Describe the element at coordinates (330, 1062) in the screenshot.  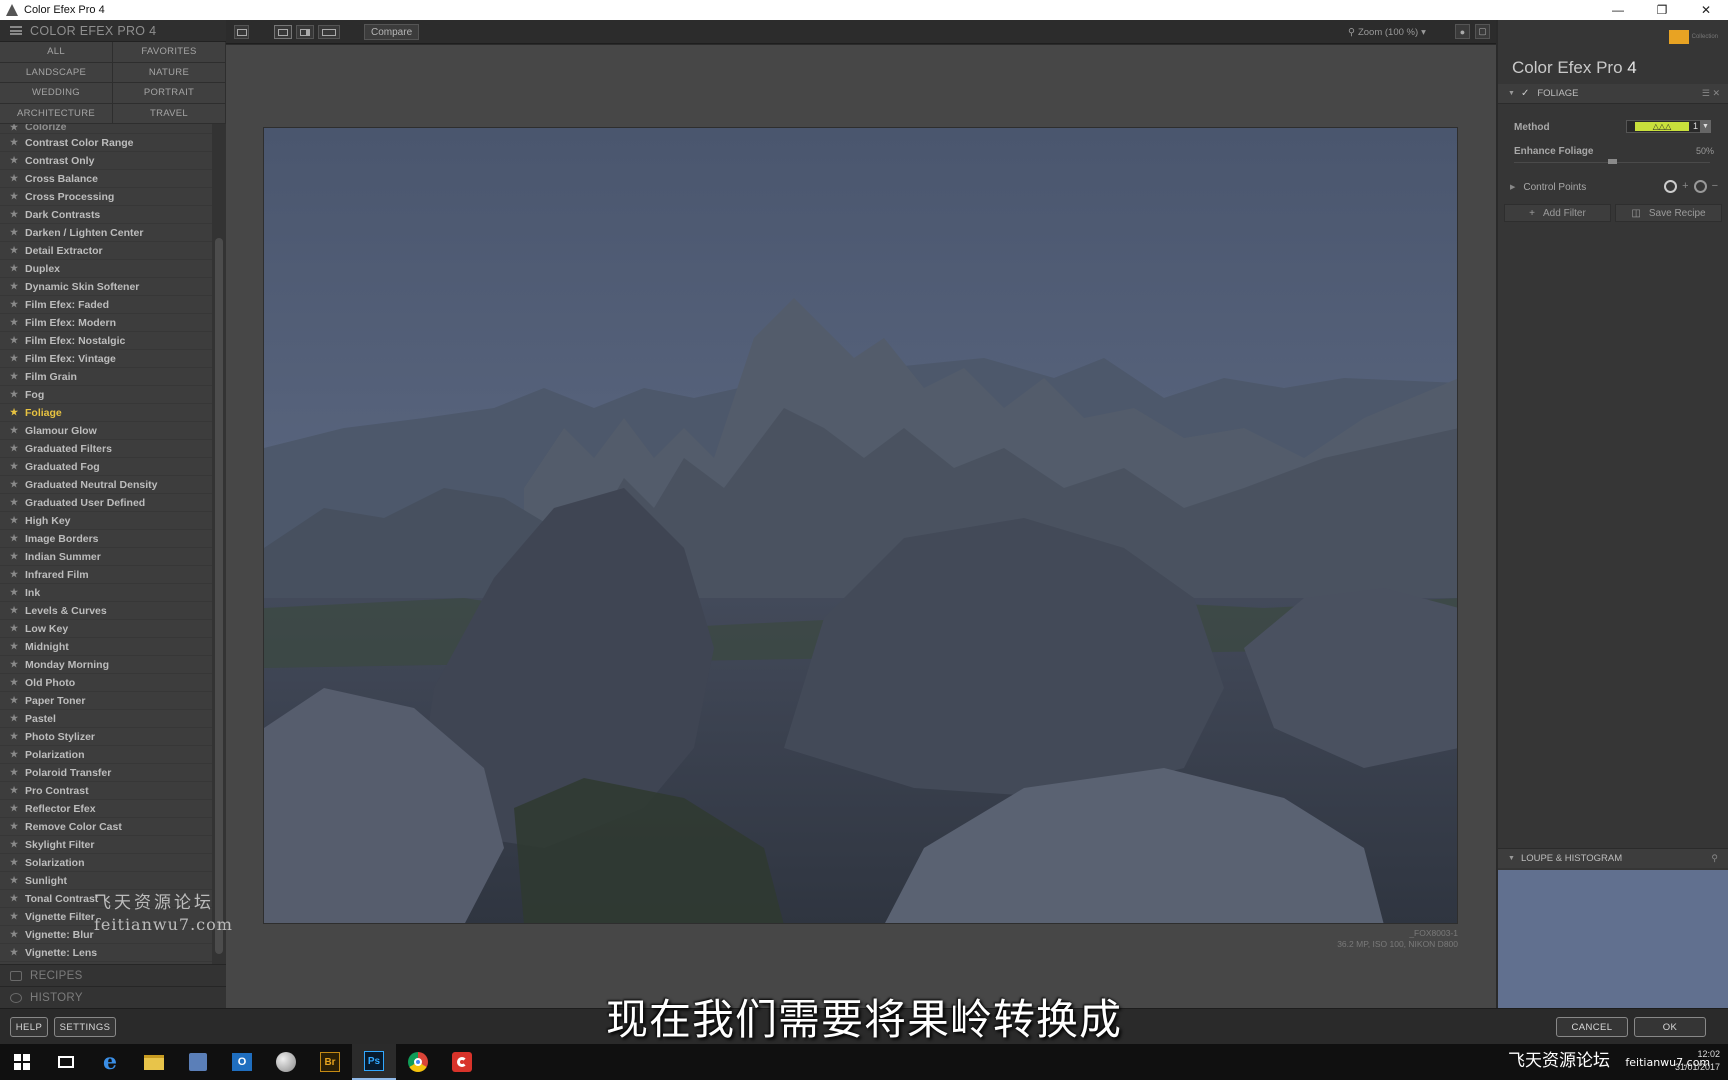
I see `bridge-icon: Br` at that location.